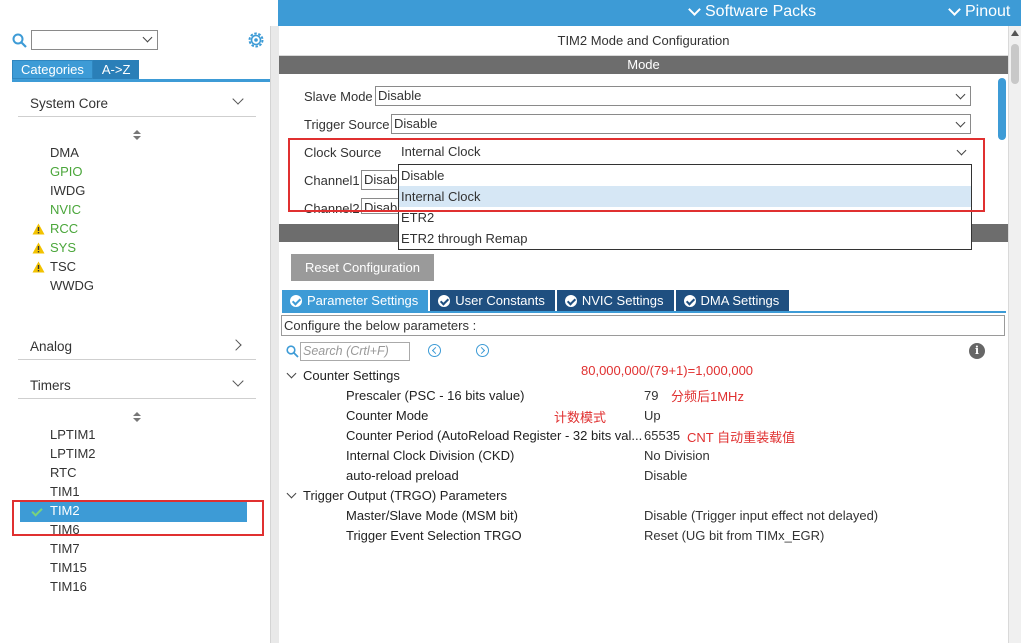 The width and height of the screenshot is (1021, 643). Describe the element at coordinates (977, 351) in the screenshot. I see `info-icon: i` at that location.